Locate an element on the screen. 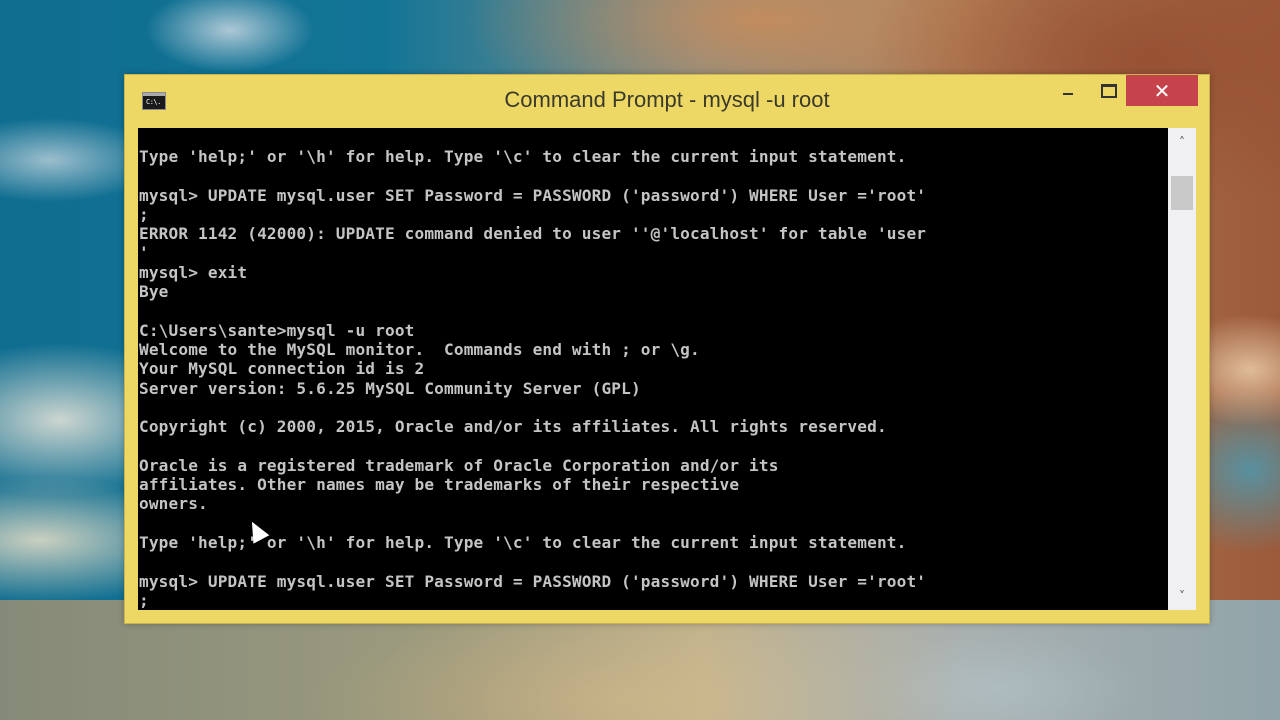  title-bar: C:\. Command Prompt - mysql -u root ✕ is located at coordinates (667, 100).